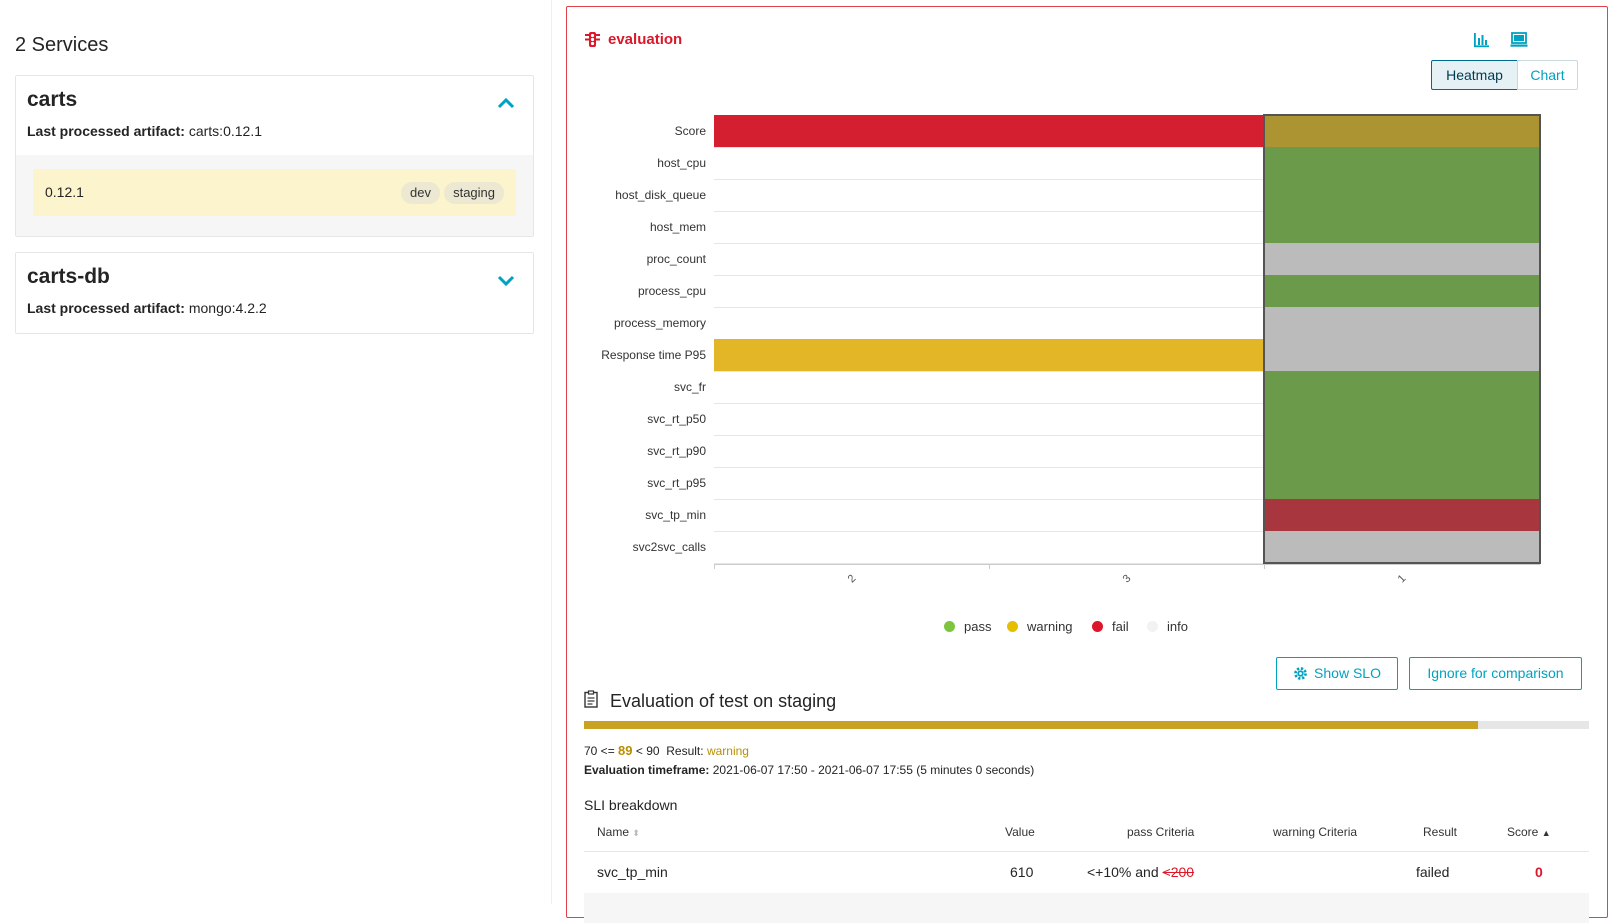  What do you see at coordinates (1120, 626) in the screenshot?
I see `legend-label: fail` at bounding box center [1120, 626].